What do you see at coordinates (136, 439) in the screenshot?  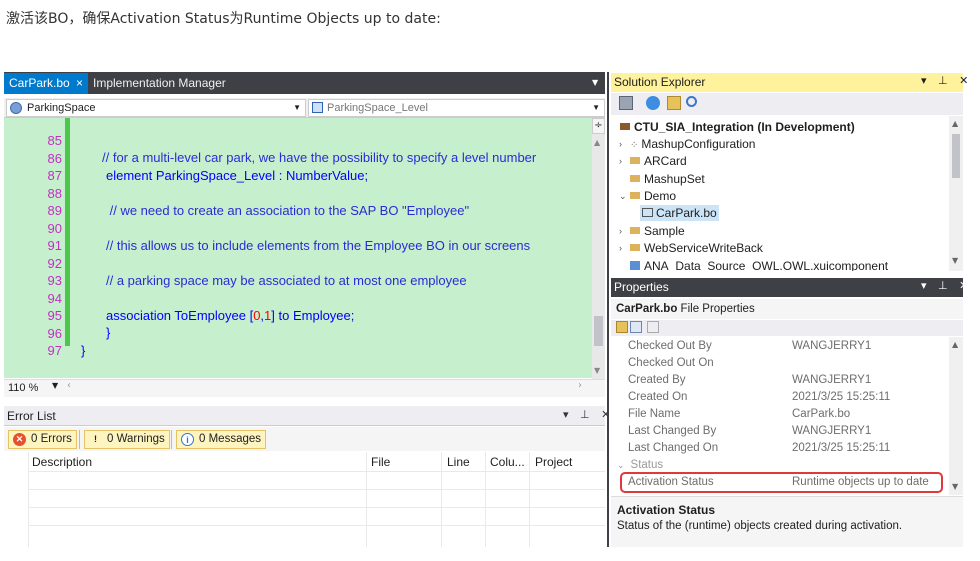 I see `warnings-label: 0 Warnings` at bounding box center [136, 439].